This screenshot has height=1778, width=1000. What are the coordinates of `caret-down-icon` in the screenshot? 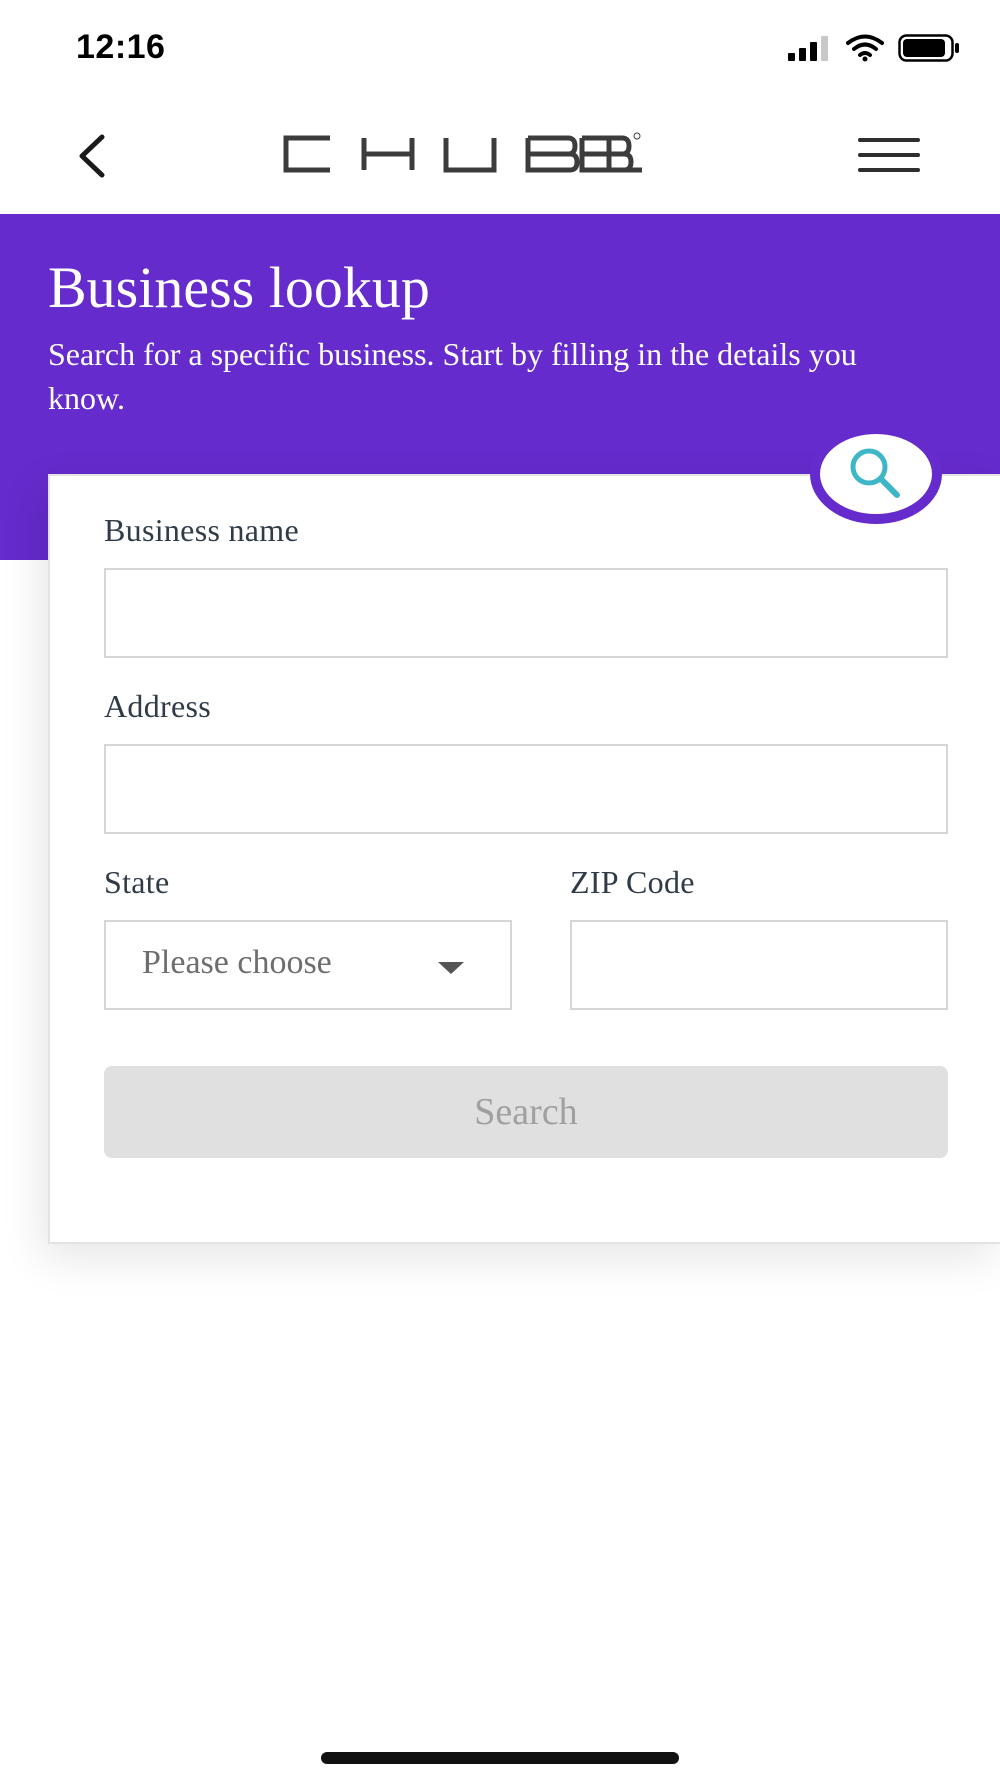 It's located at (451, 968).